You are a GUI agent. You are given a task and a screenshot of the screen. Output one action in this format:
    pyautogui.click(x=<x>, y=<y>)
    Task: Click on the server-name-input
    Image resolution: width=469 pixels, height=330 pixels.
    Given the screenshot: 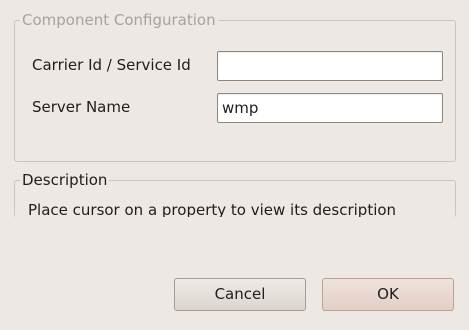 What is the action you would take?
    pyautogui.click(x=330, y=108)
    